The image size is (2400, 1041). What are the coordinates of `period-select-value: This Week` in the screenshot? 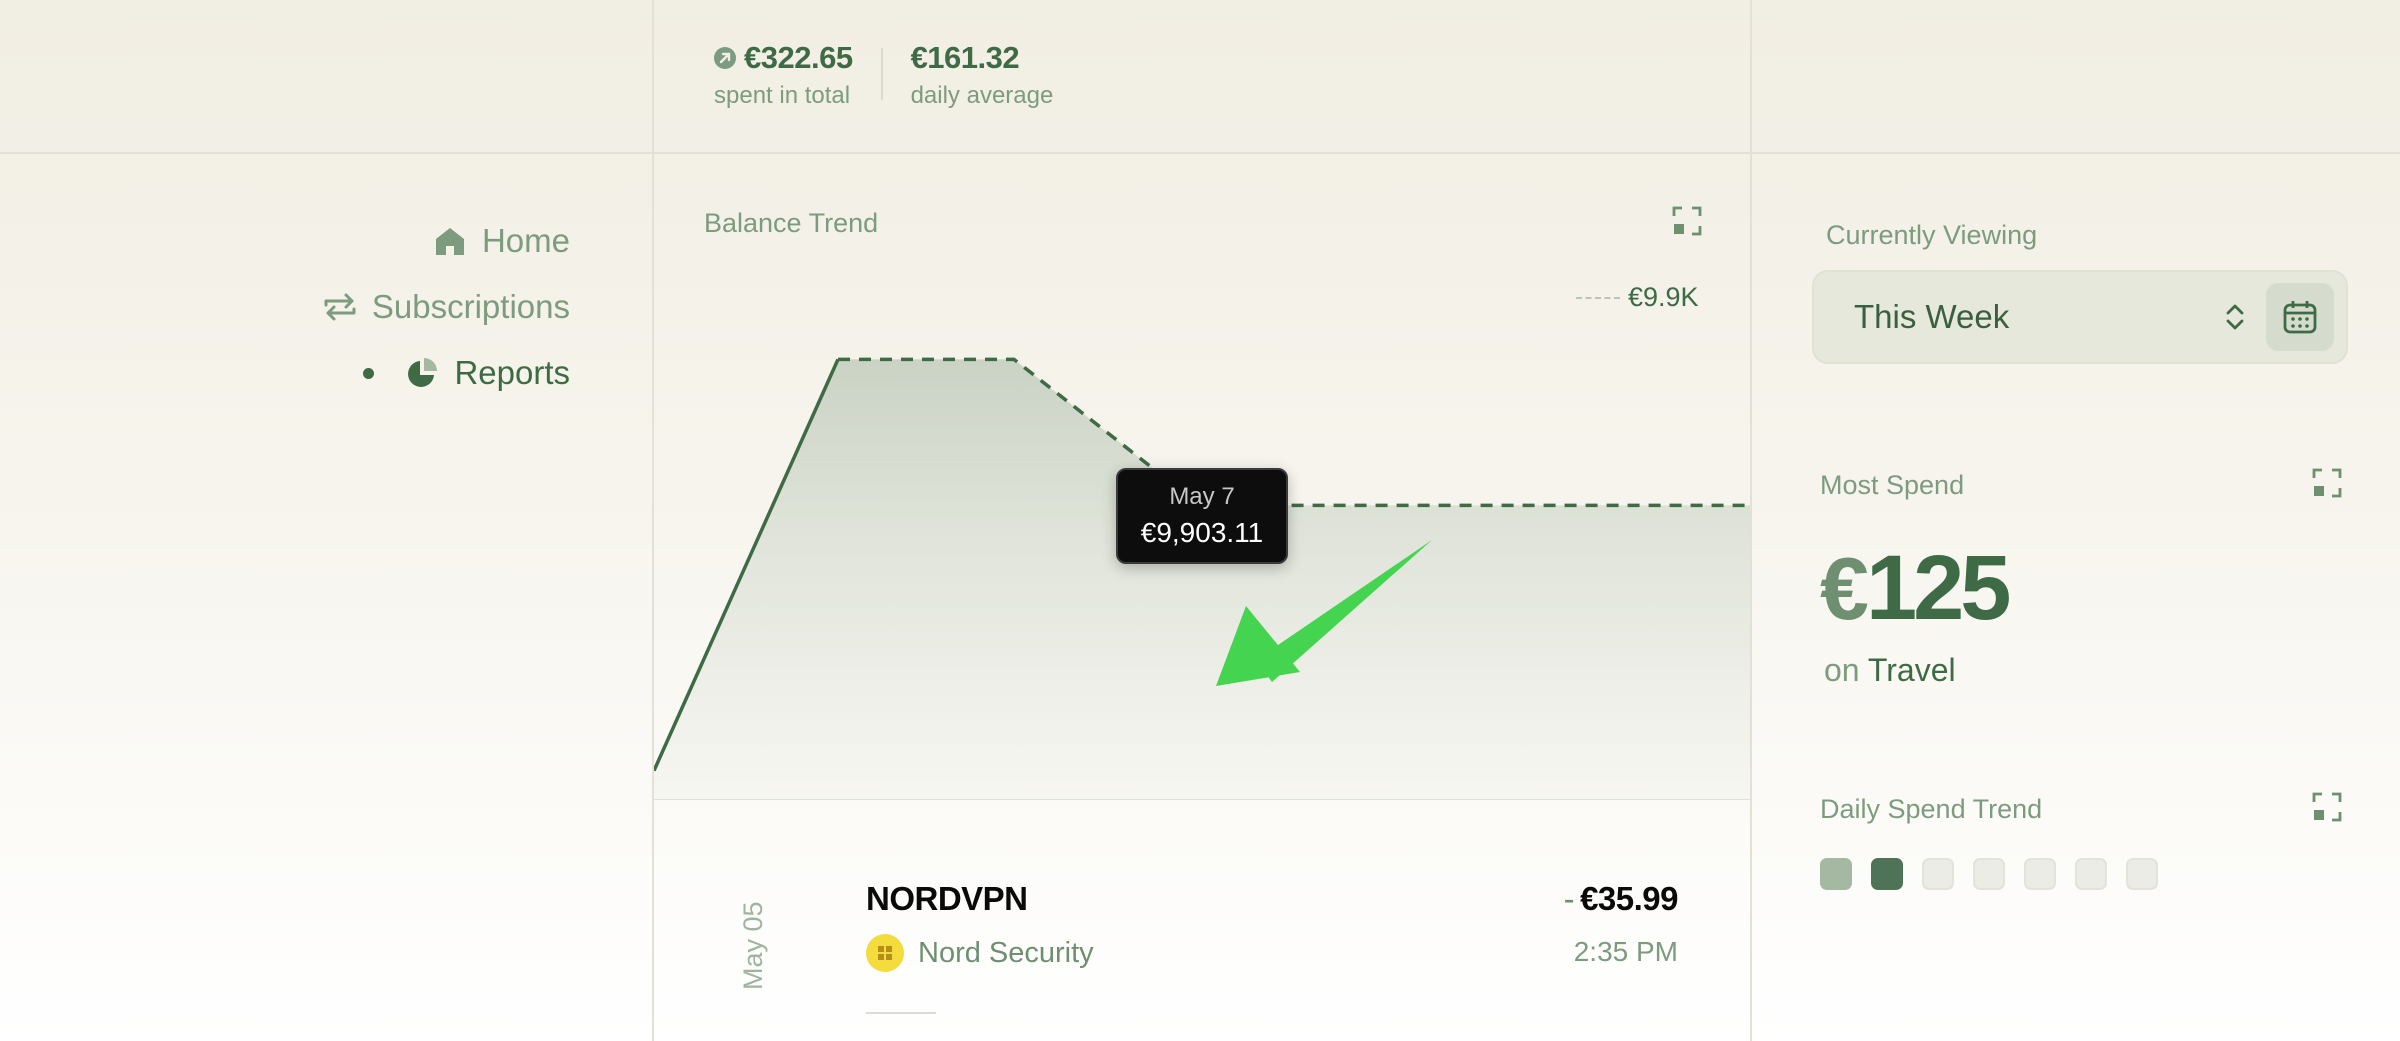 It's located at (1932, 316).